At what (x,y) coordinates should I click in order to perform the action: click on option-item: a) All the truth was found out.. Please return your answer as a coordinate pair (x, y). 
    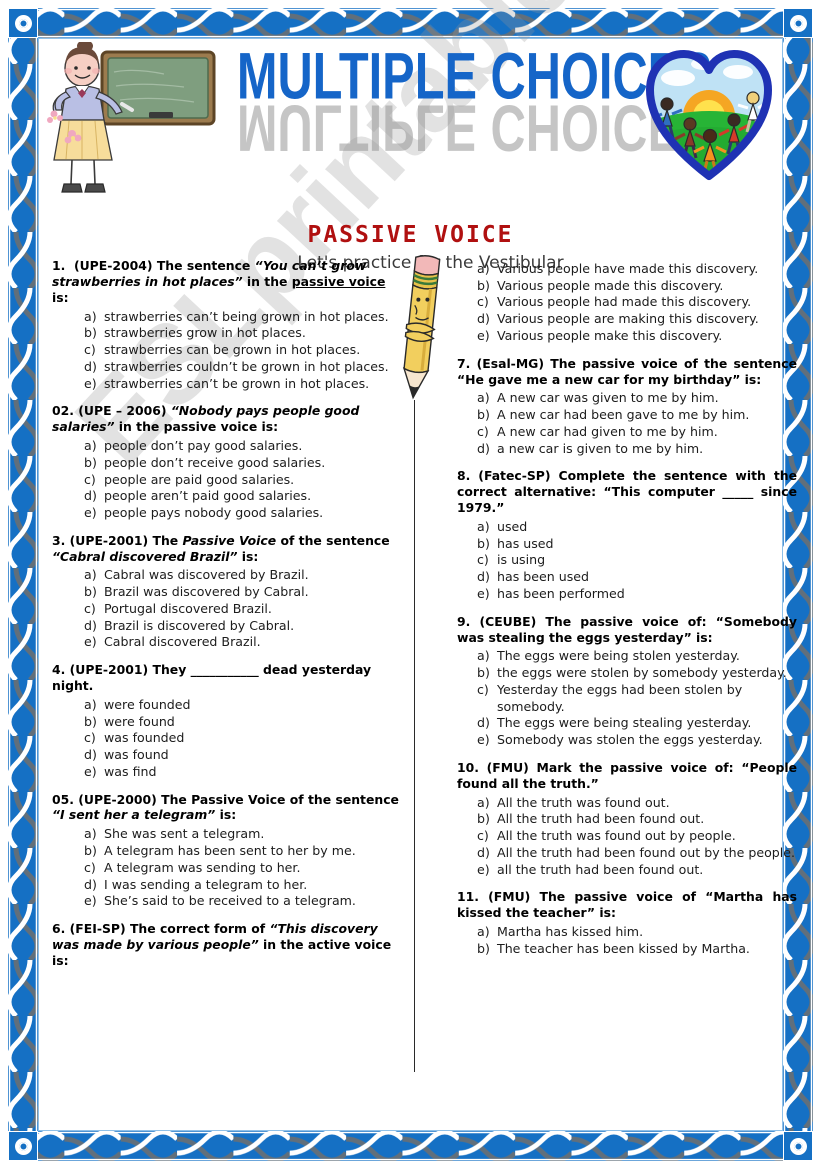
    Looking at the image, I should click on (627, 803).